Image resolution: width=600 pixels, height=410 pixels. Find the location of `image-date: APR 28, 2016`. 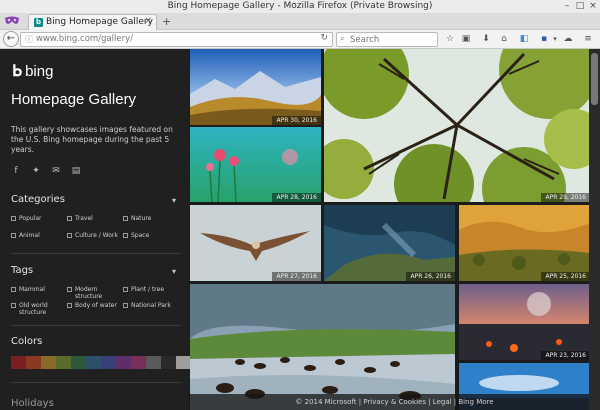

image-date: APR 28, 2016 is located at coordinates (296, 197).